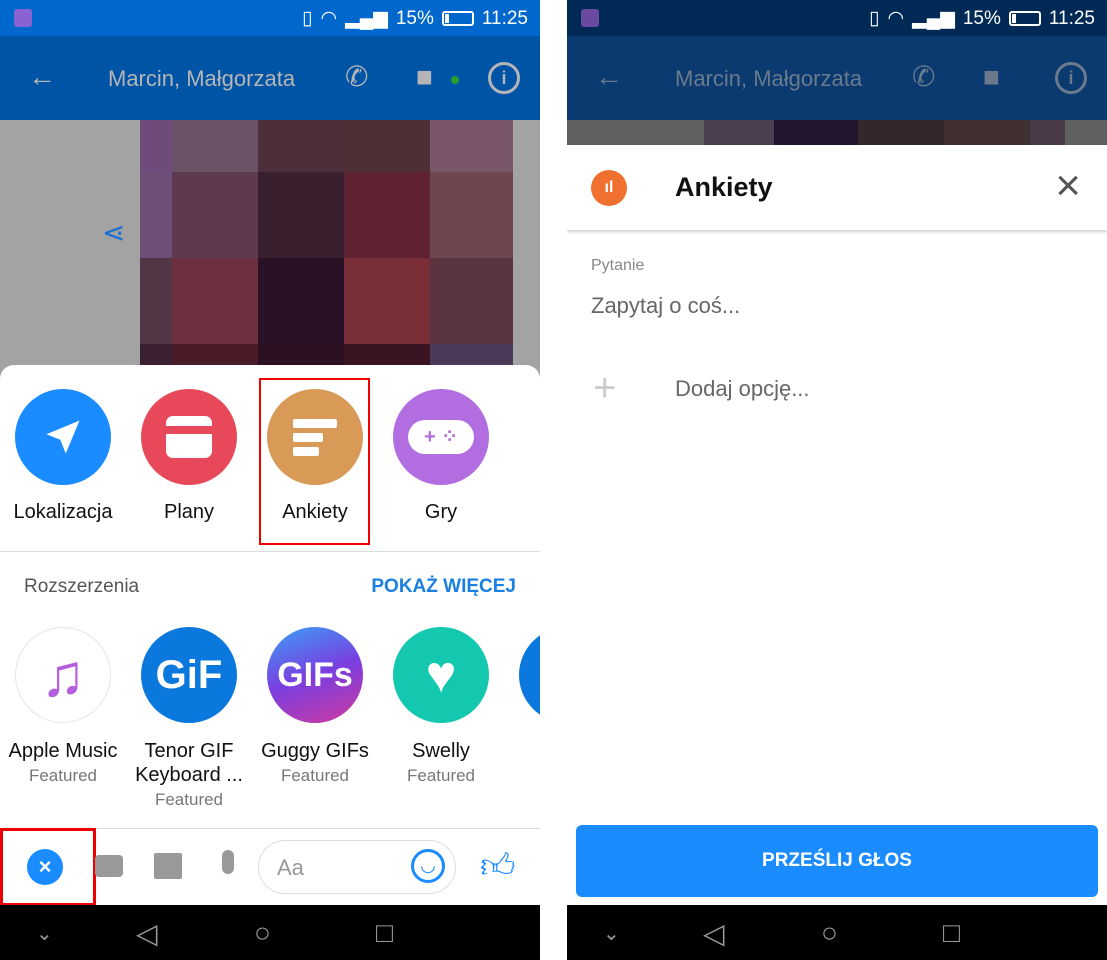 This screenshot has height=960, width=1107. Describe the element at coordinates (837, 132) in the screenshot. I see `dimmed-chat` at that location.